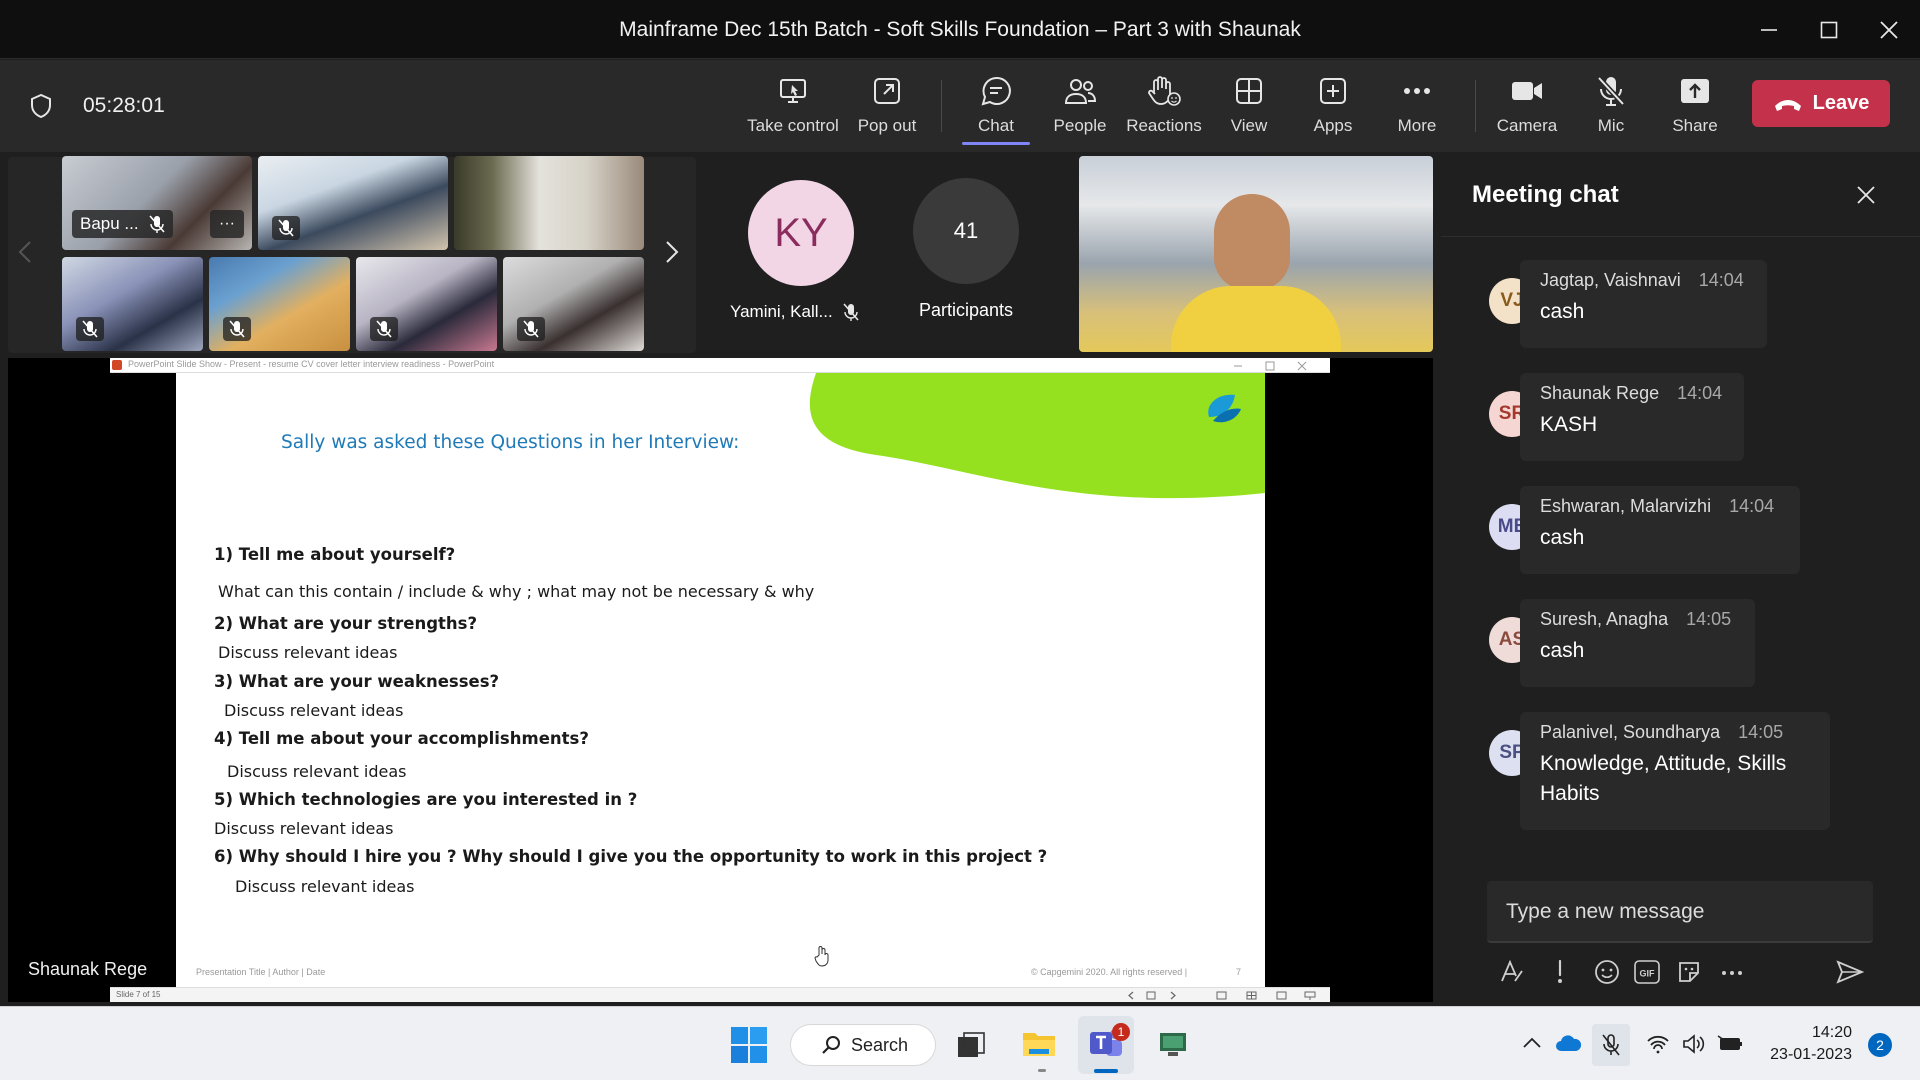 The width and height of the screenshot is (1920, 1080). What do you see at coordinates (749, 1045) in the screenshot?
I see `windows-start-icon` at bounding box center [749, 1045].